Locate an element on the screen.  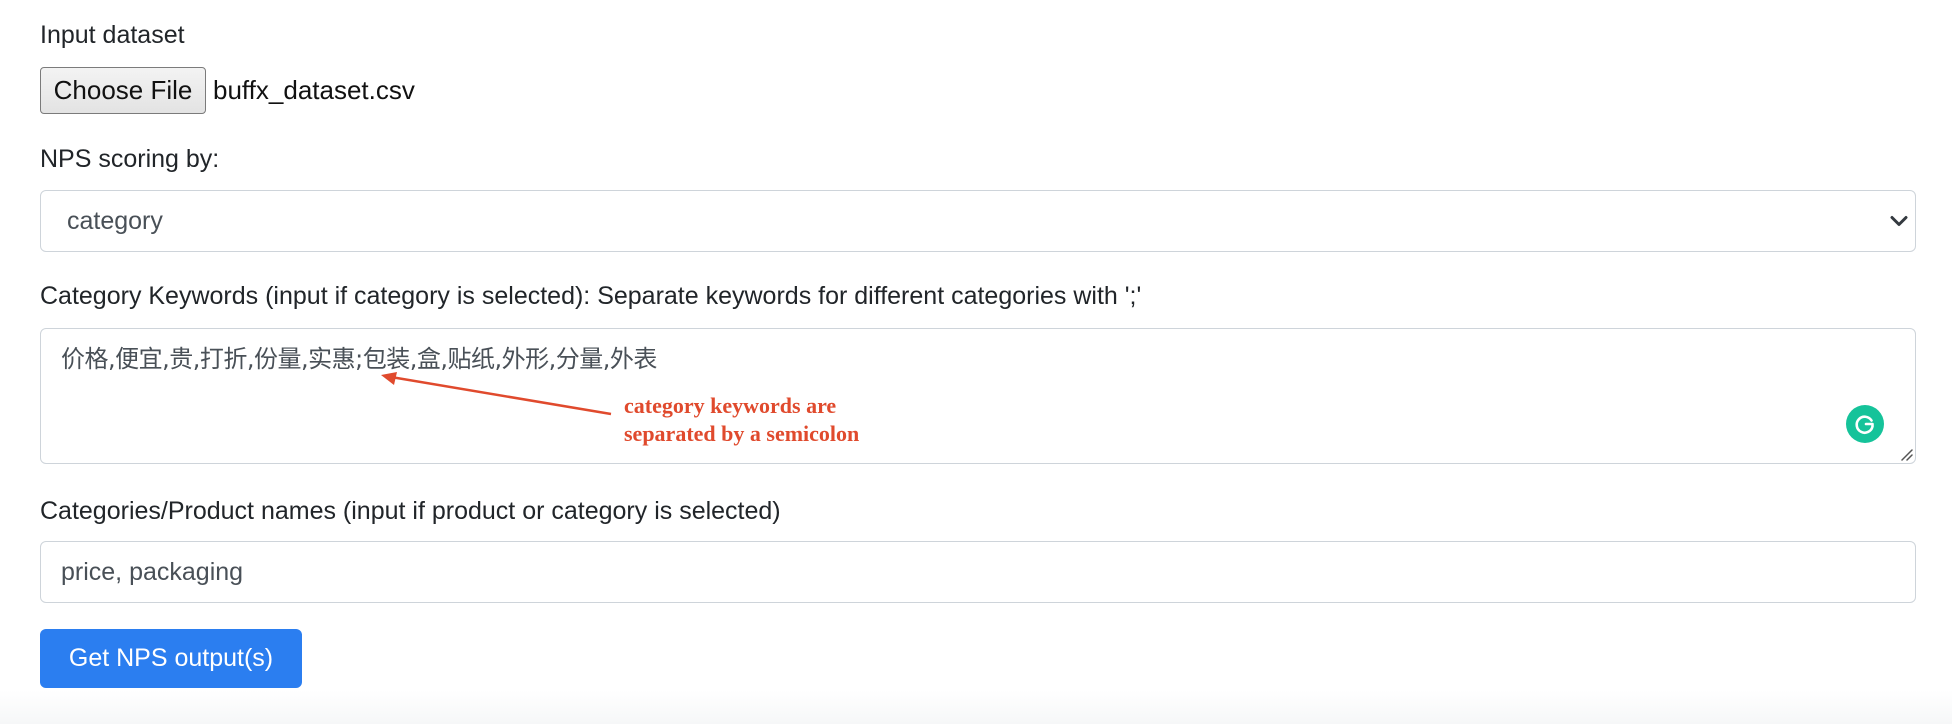
grammarly-icon is located at coordinates (1865, 424).